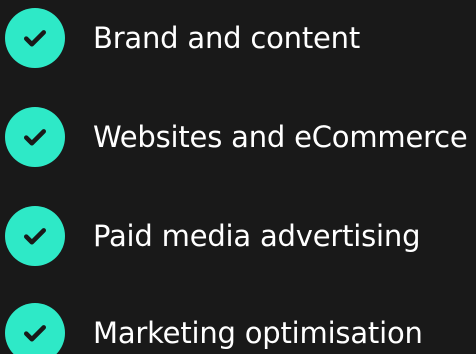  I want to click on feature-item-marketing: Marketing optimisation, so click(214, 328).